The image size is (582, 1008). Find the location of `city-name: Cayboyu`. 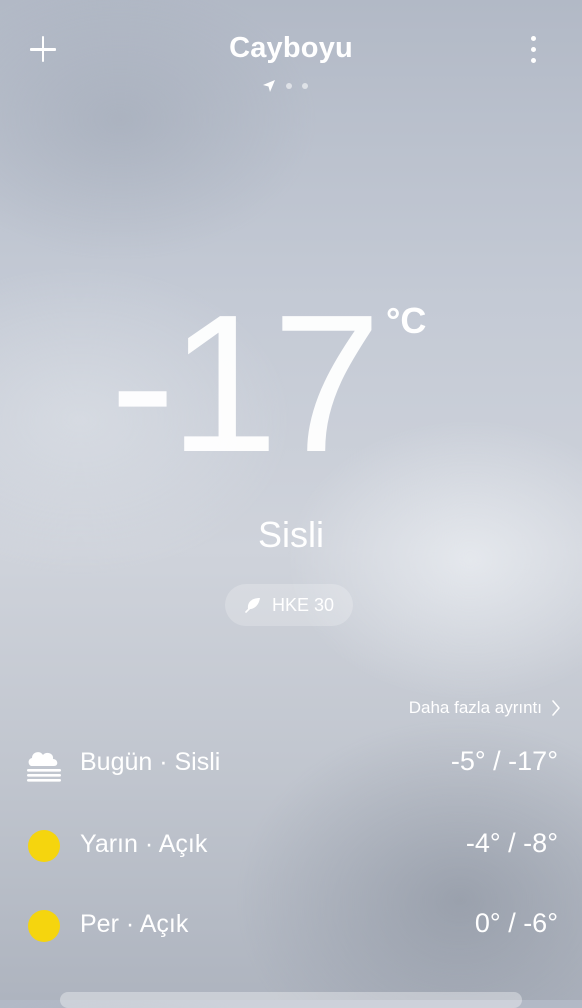

city-name: Cayboyu is located at coordinates (291, 48).